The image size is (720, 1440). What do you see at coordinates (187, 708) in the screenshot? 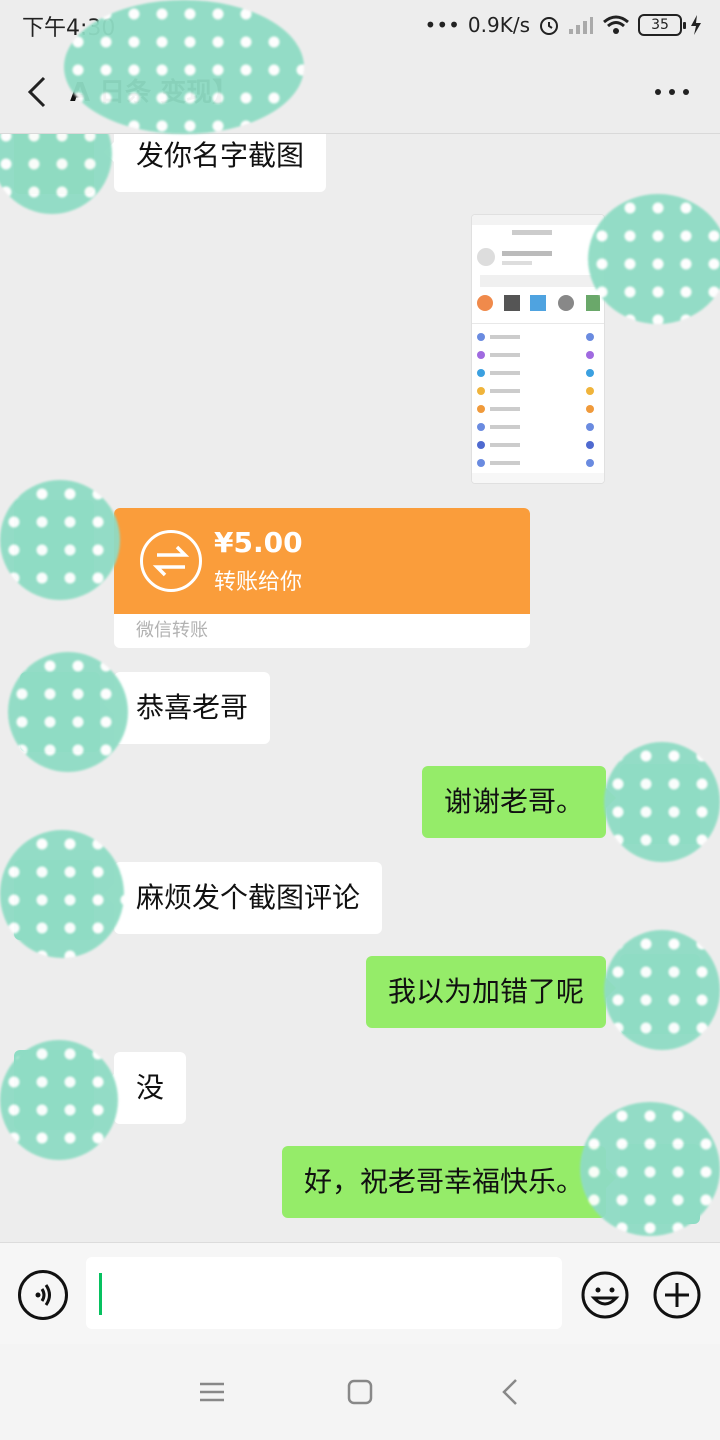
I see `message-bubble: 恭喜老哥` at bounding box center [187, 708].